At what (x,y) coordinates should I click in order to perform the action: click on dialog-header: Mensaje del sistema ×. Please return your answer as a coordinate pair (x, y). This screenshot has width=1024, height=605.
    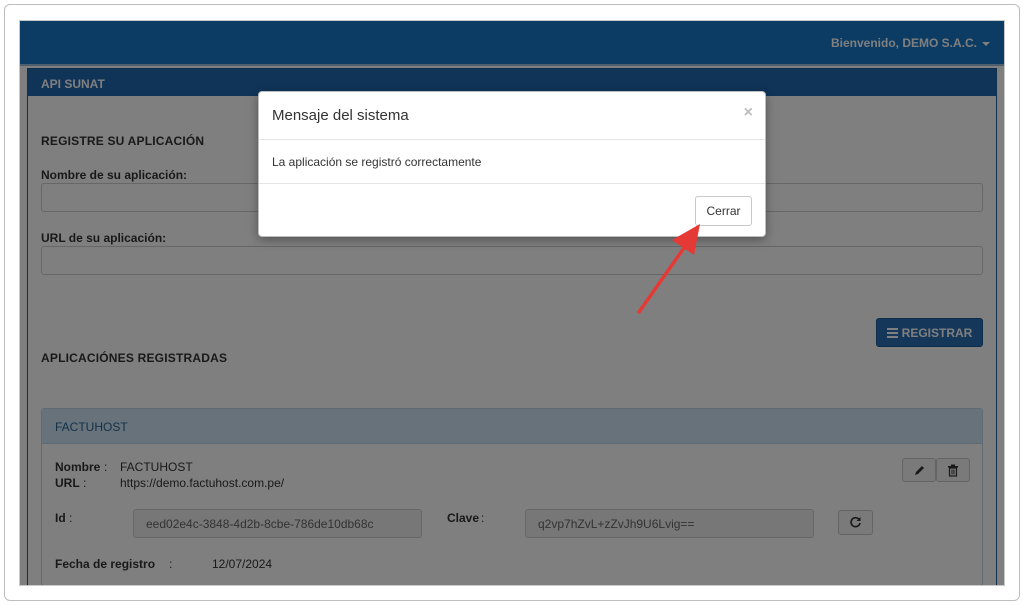
    Looking at the image, I should click on (512, 116).